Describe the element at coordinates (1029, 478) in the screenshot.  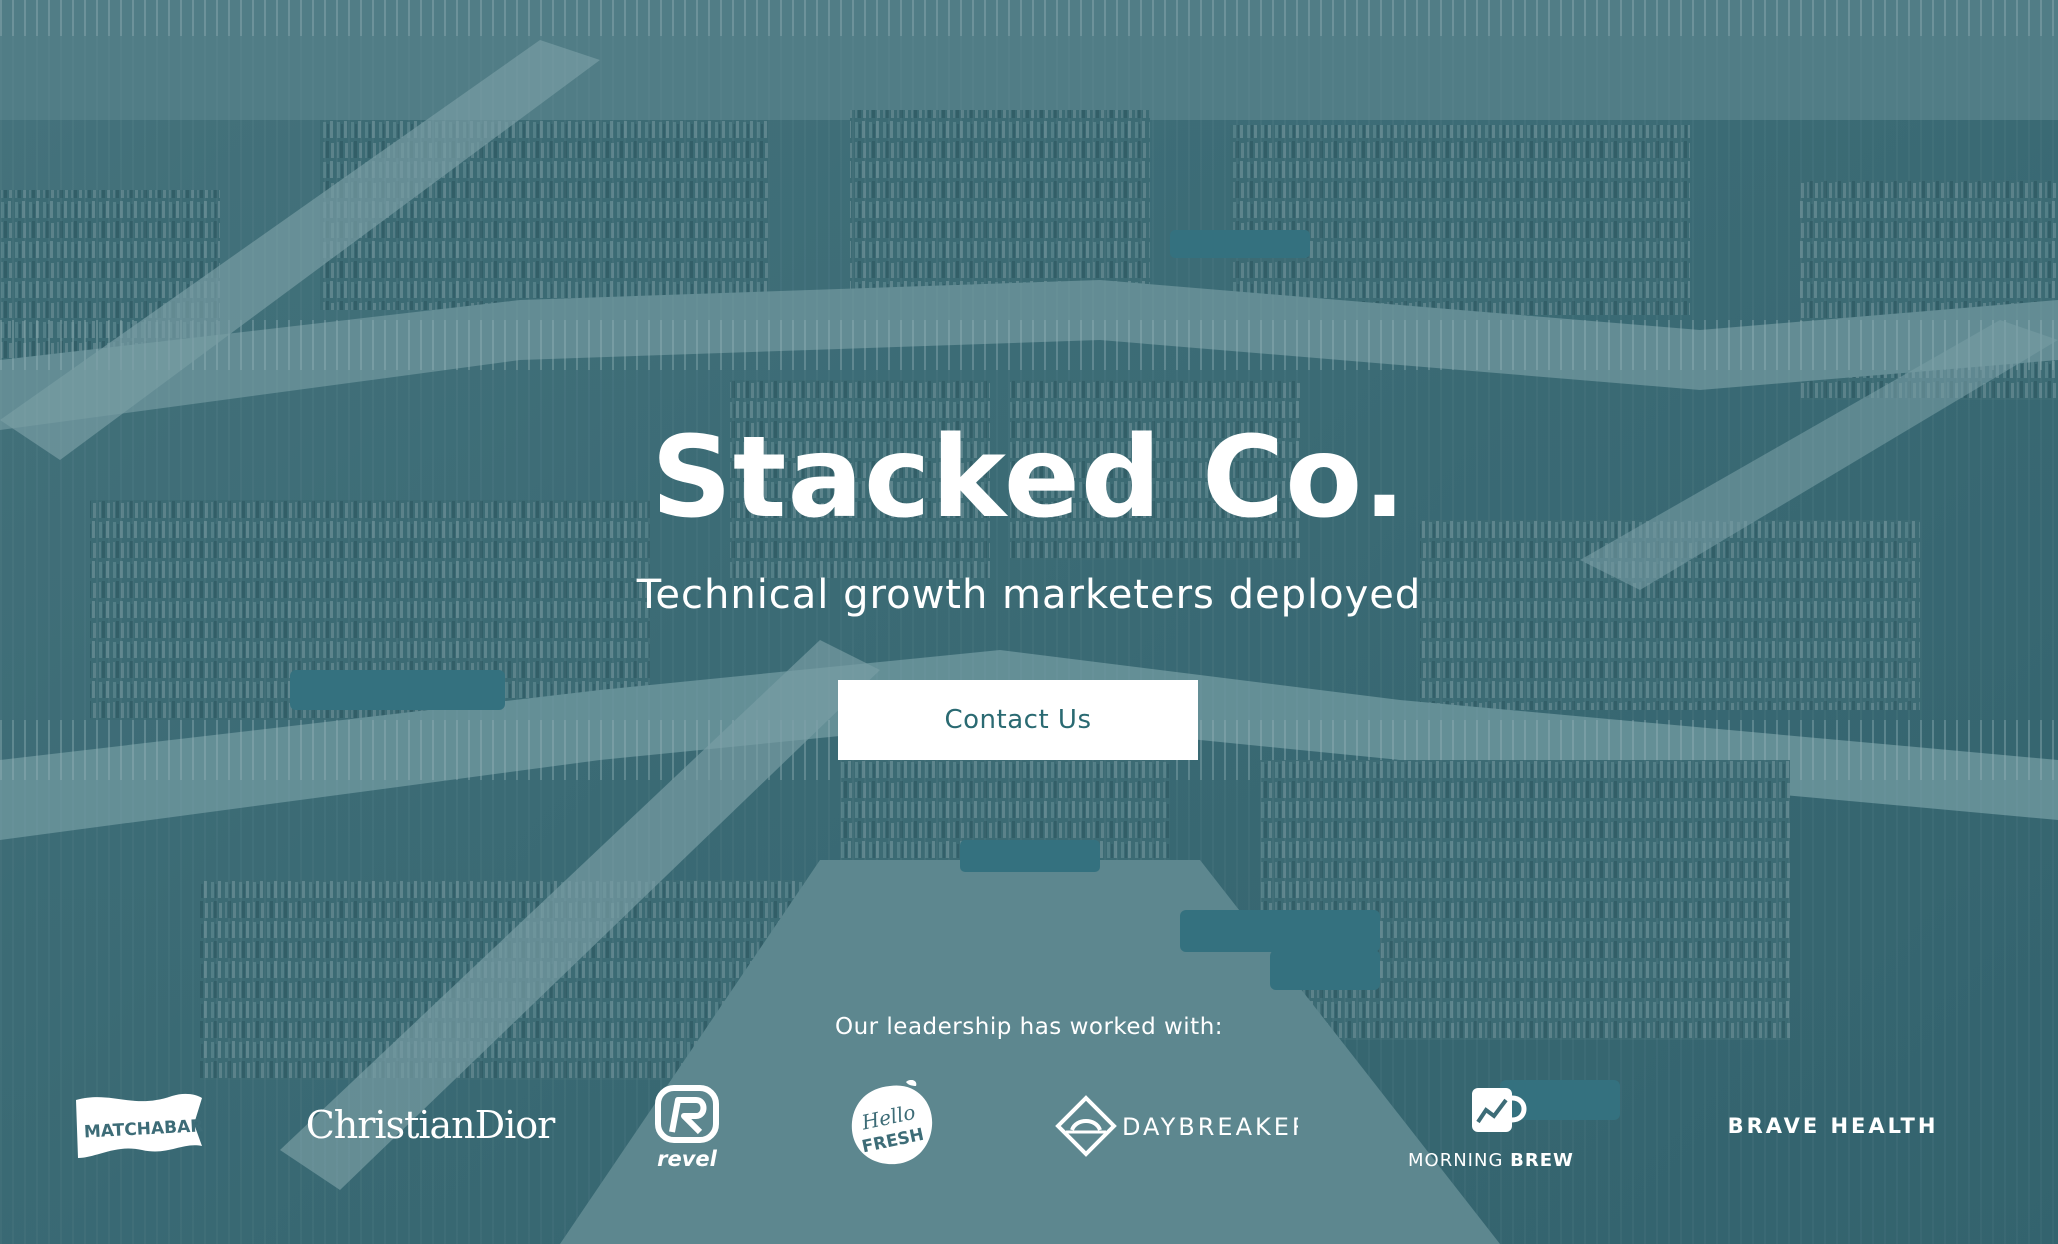
I see `hero-title: Stacked Co.` at that location.